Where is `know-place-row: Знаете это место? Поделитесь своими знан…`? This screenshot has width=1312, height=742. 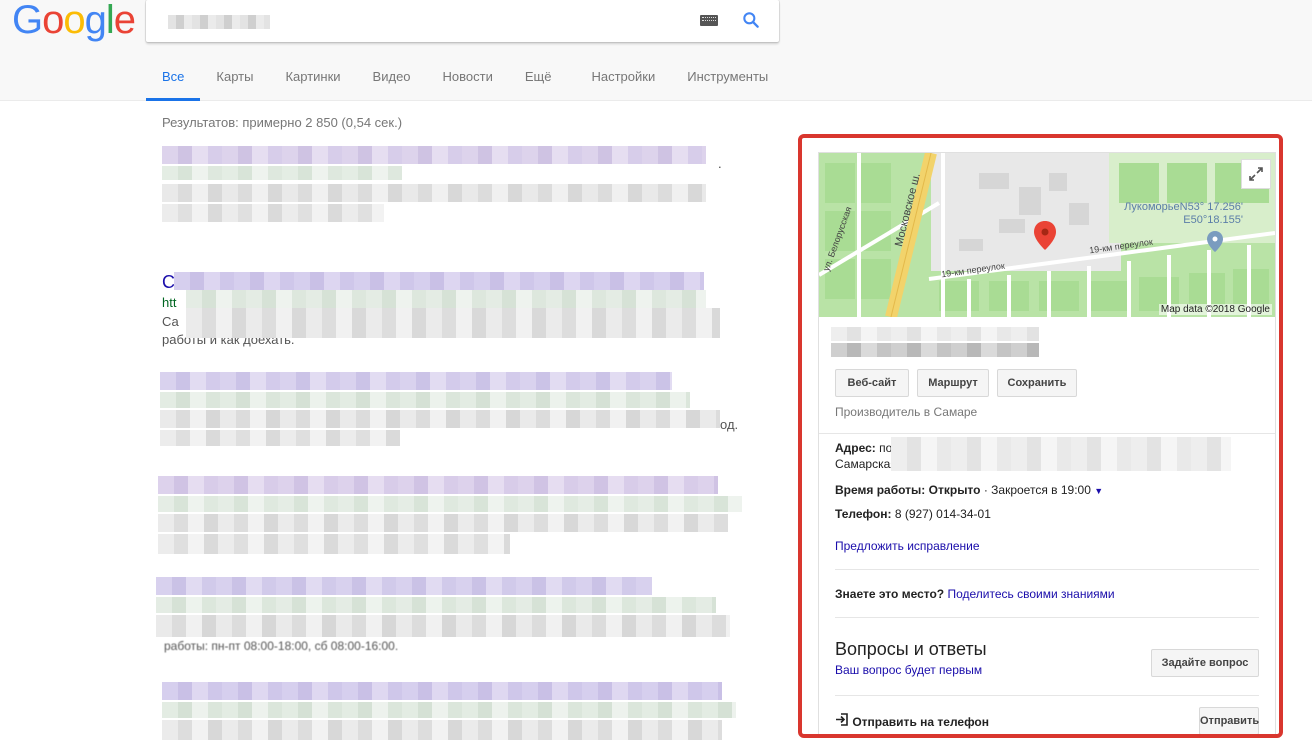
know-place-row: Знаете это место? Поделитесь своими знан… is located at coordinates (975, 594).